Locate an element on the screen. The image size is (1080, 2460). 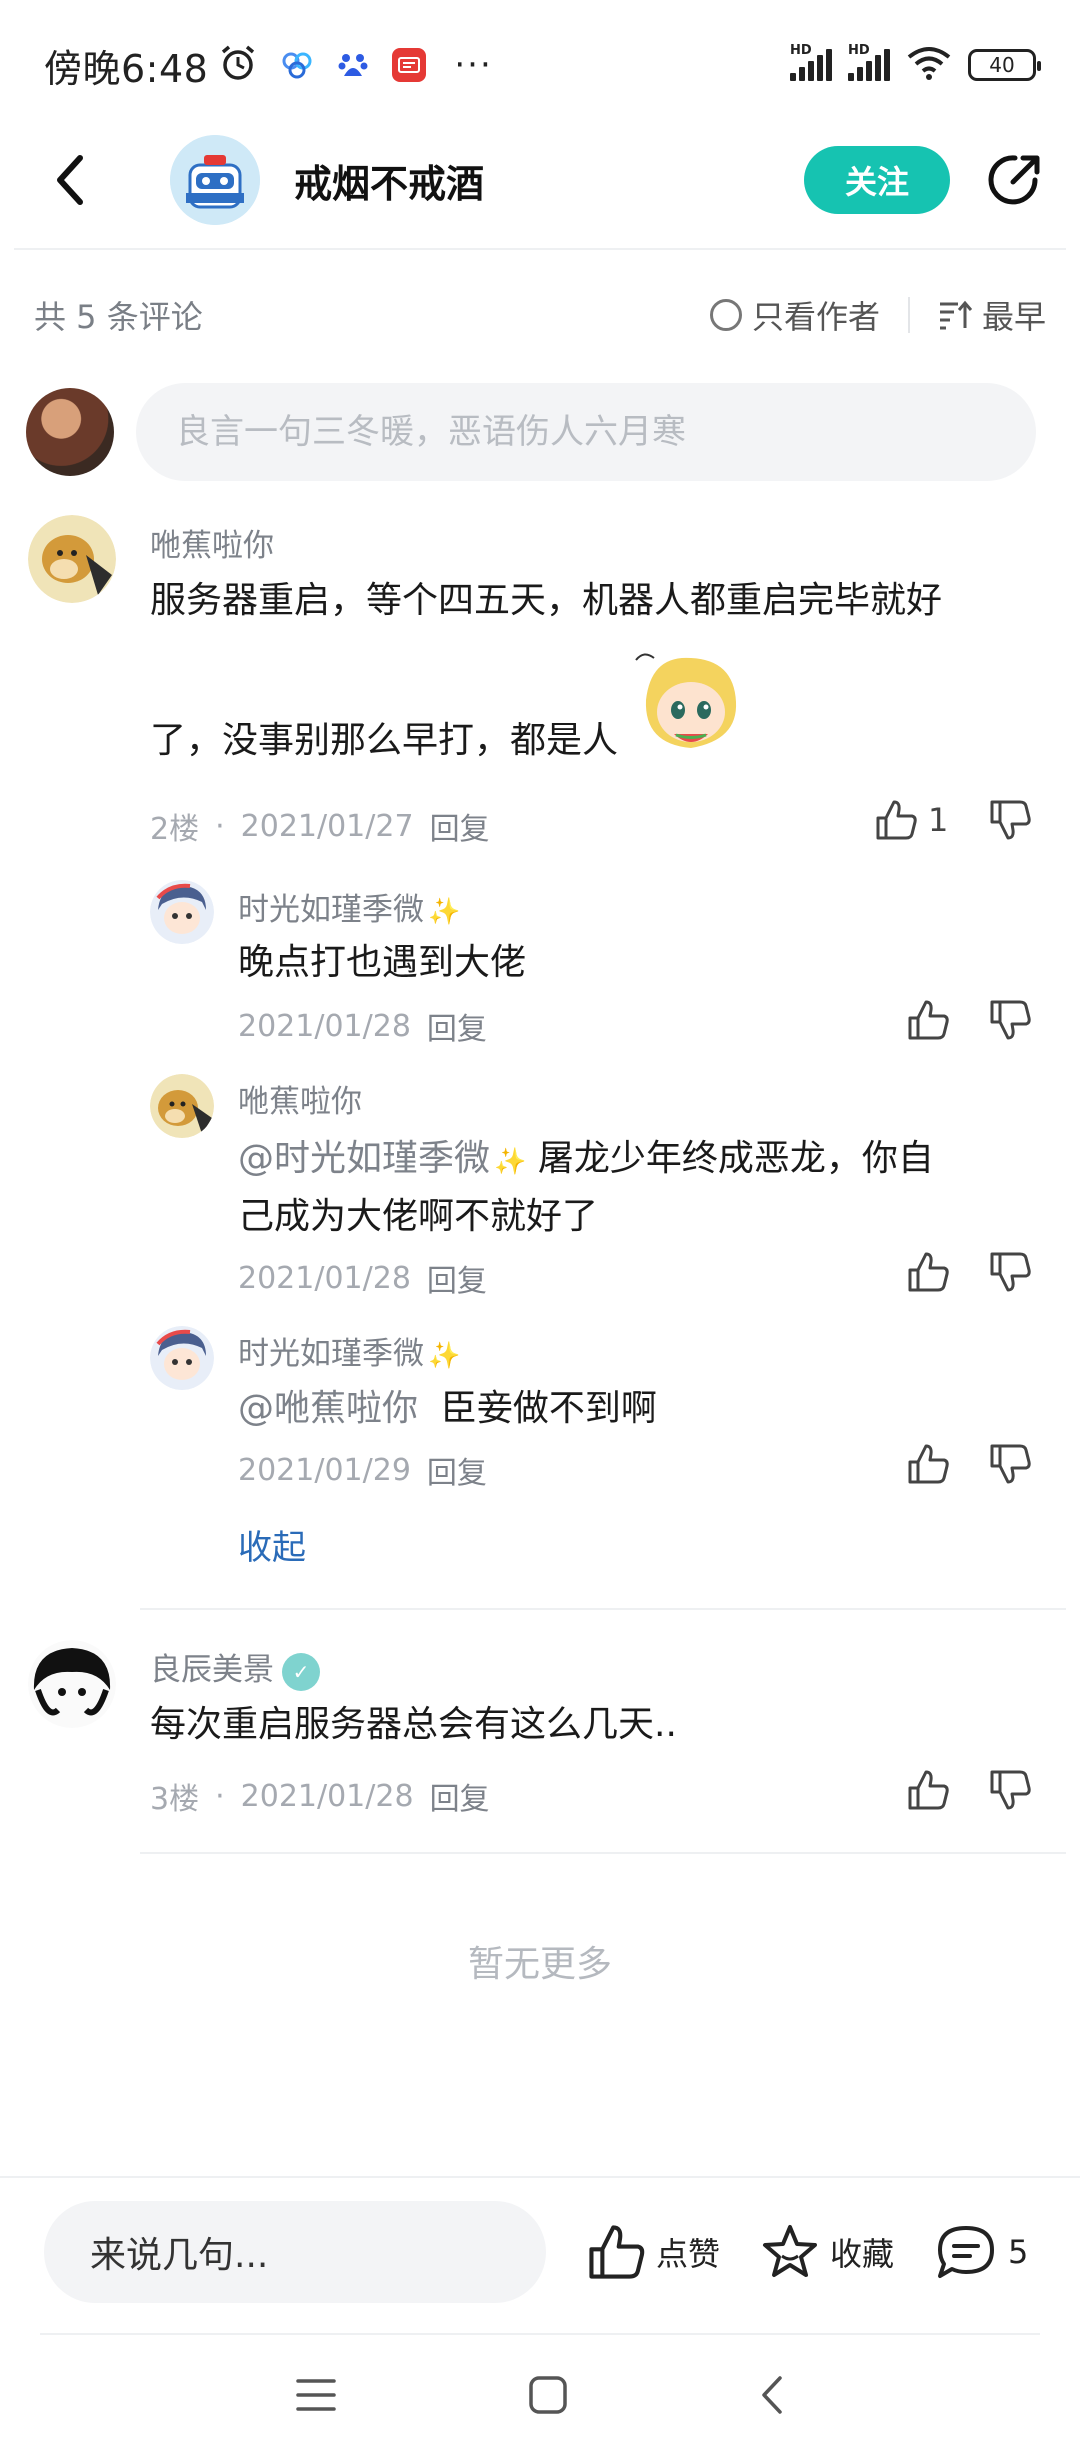
sort-label: 最早 is located at coordinates (1013, 317).